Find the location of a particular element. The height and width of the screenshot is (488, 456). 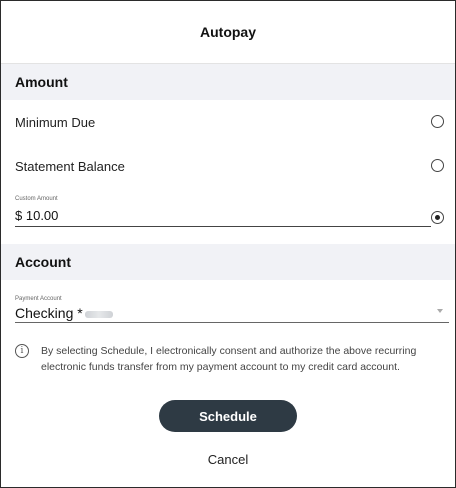

info-icon: i is located at coordinates (22, 351).